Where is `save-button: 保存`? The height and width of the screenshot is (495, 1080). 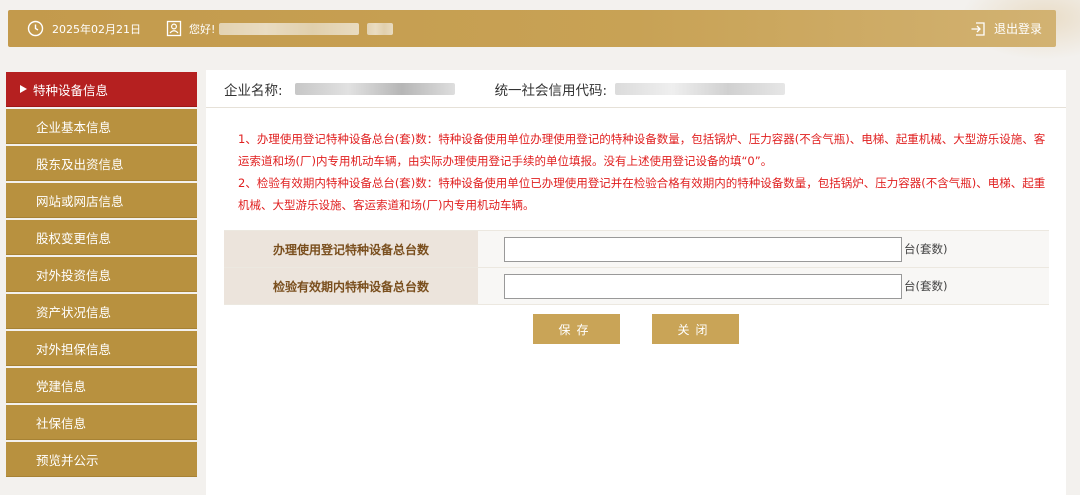 save-button: 保存 is located at coordinates (576, 329).